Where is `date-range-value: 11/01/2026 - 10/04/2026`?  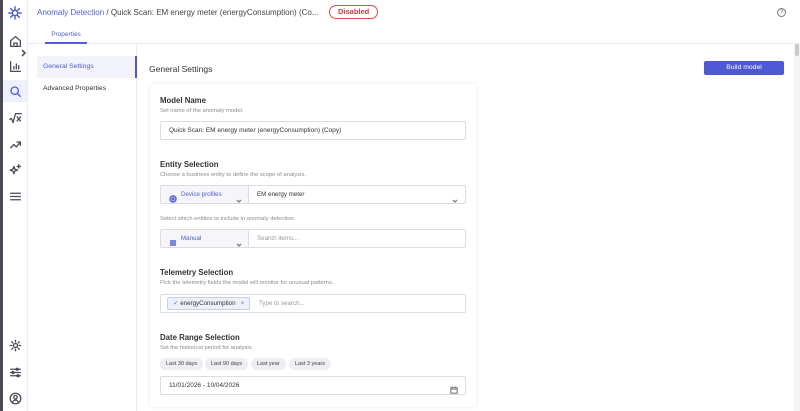
date-range-value: 11/01/2026 - 10/04/2026 is located at coordinates (204, 385).